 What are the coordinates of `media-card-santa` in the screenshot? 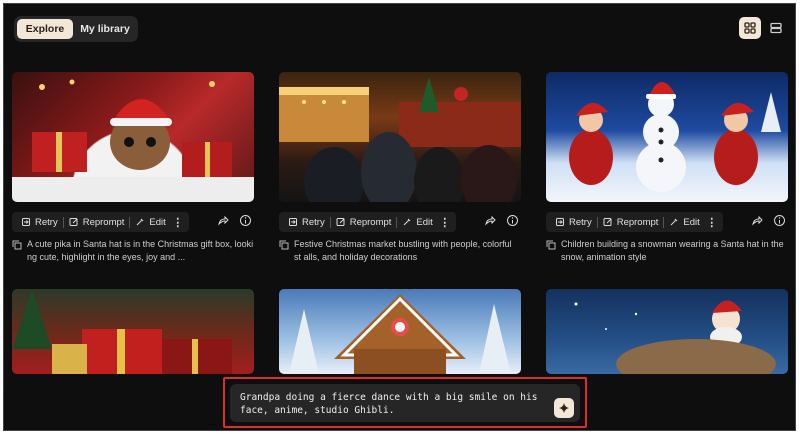 It's located at (667, 331).